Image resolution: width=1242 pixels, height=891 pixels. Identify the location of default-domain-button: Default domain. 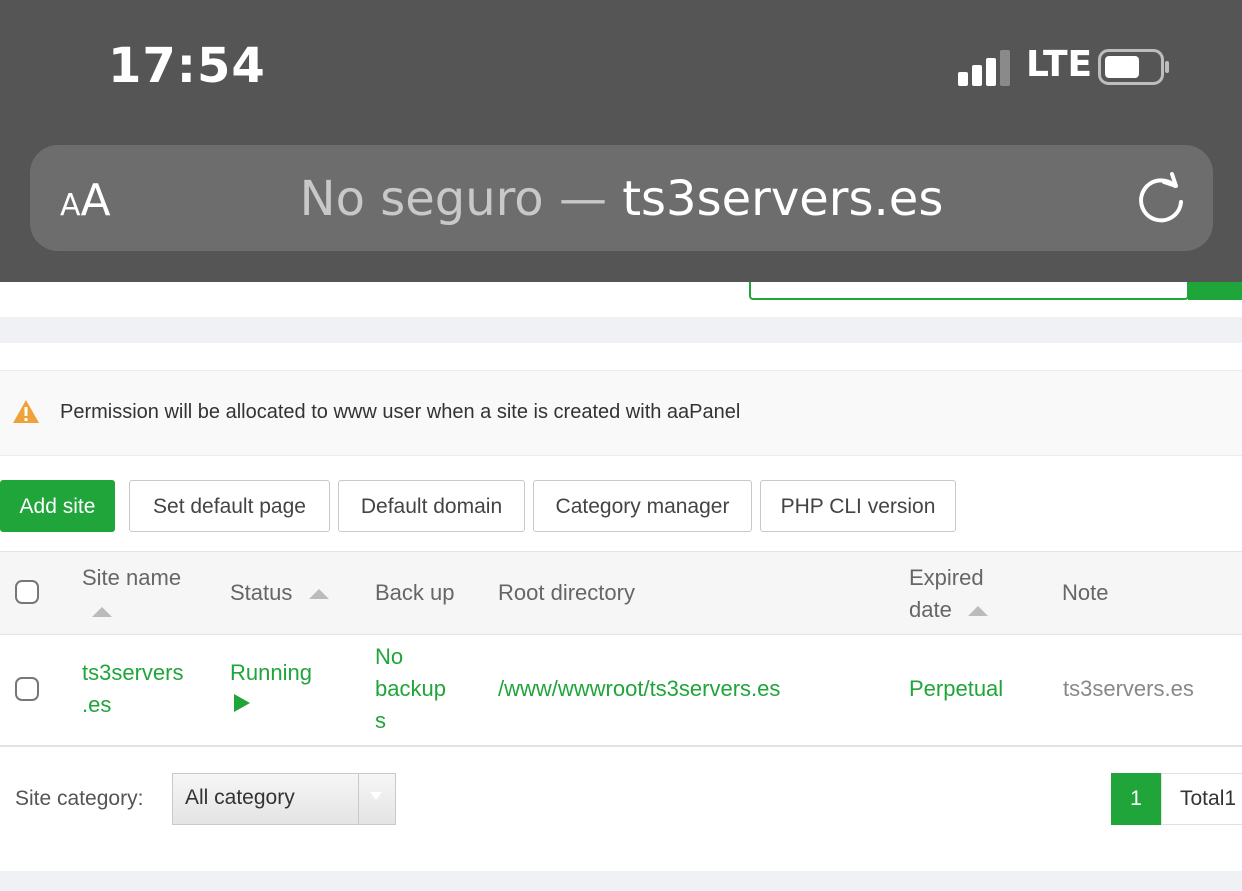
(431, 506).